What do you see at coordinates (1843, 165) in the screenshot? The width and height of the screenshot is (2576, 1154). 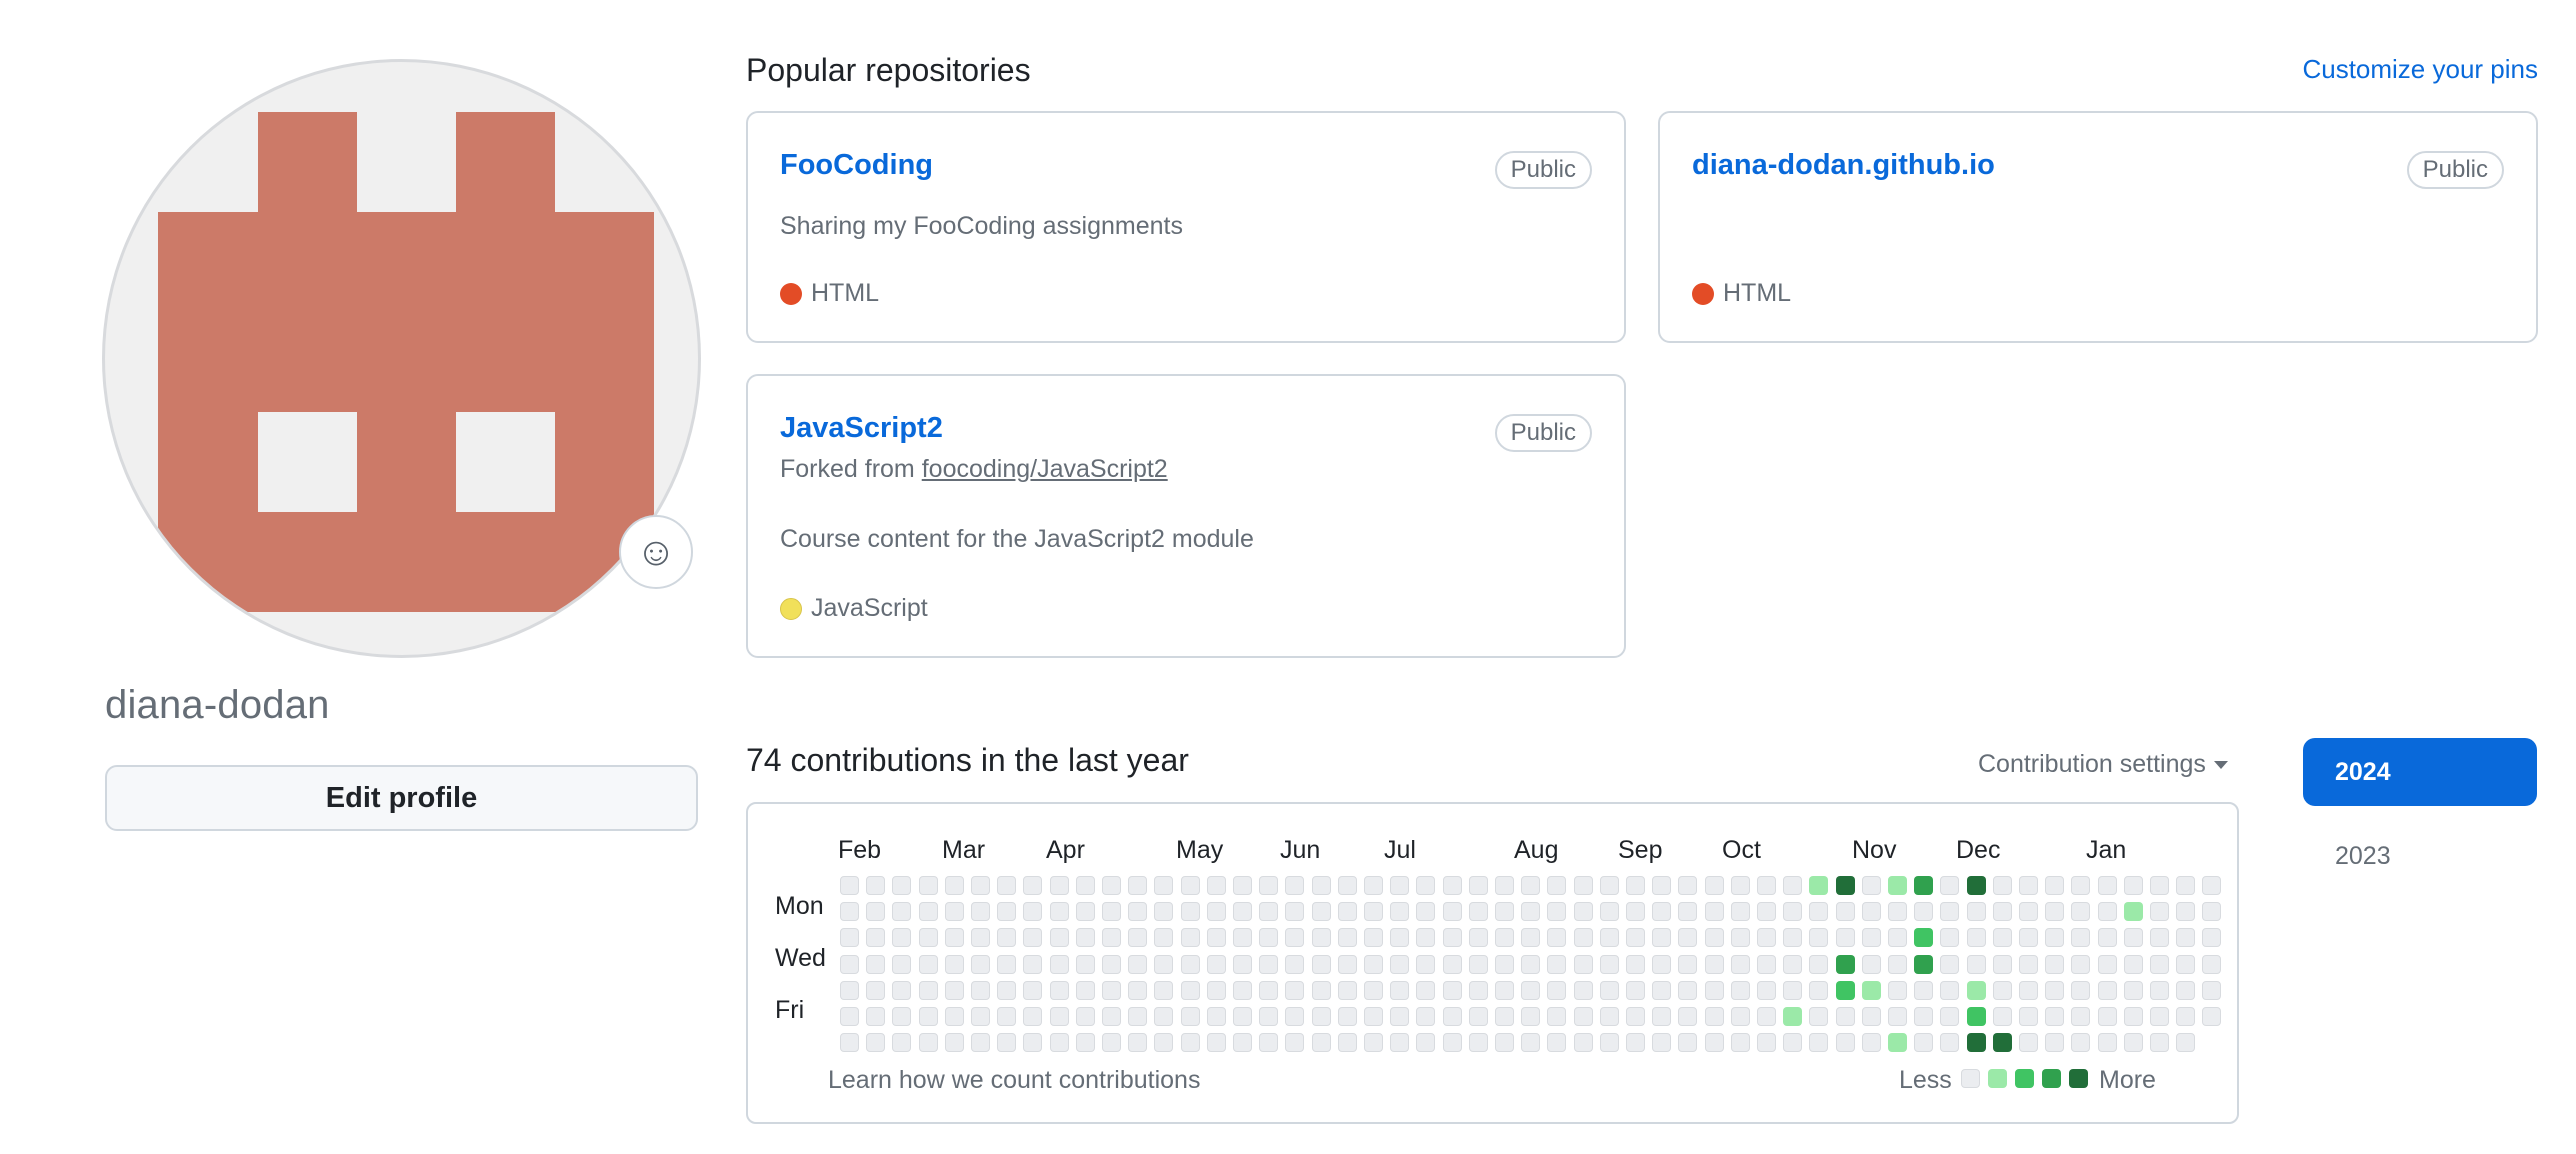 I see `repo-name-link: diana-dodan.github.io` at bounding box center [1843, 165].